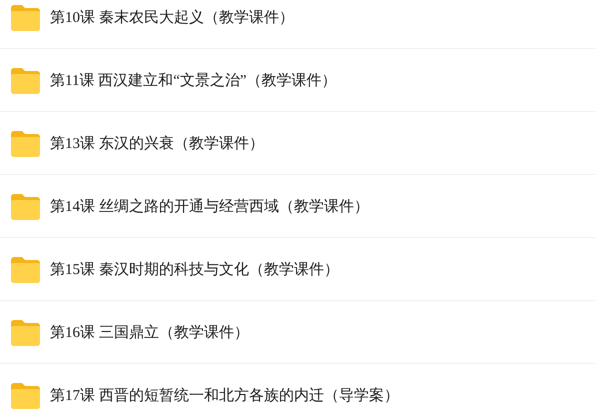 Image resolution: width=595 pixels, height=415 pixels. What do you see at coordinates (194, 269) in the screenshot?
I see `file-name: 第15课 秦汉时期的科技与文化（教学课件）` at bounding box center [194, 269].